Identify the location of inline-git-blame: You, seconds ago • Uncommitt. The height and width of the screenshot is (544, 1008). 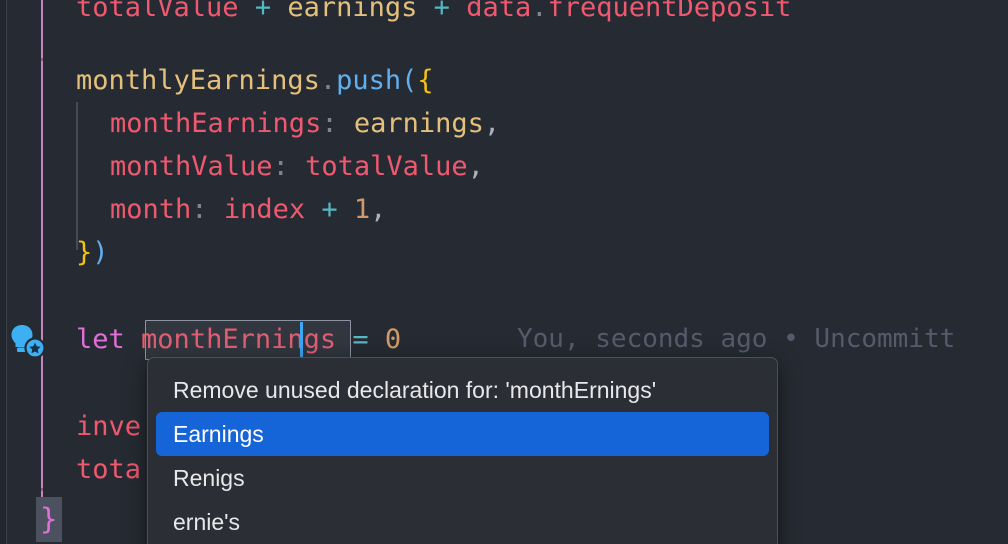
(736, 339).